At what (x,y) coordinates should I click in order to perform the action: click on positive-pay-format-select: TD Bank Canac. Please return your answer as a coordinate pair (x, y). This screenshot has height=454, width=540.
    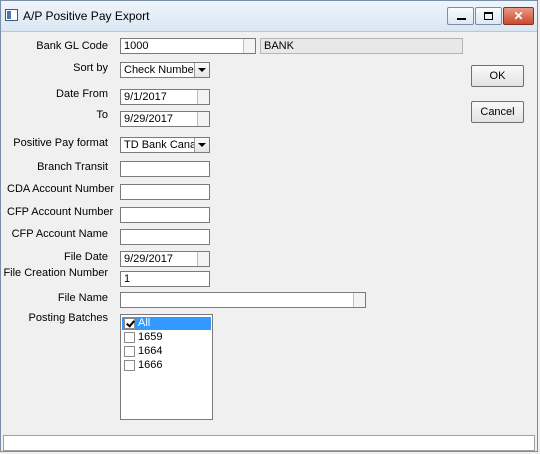
    Looking at the image, I should click on (165, 145).